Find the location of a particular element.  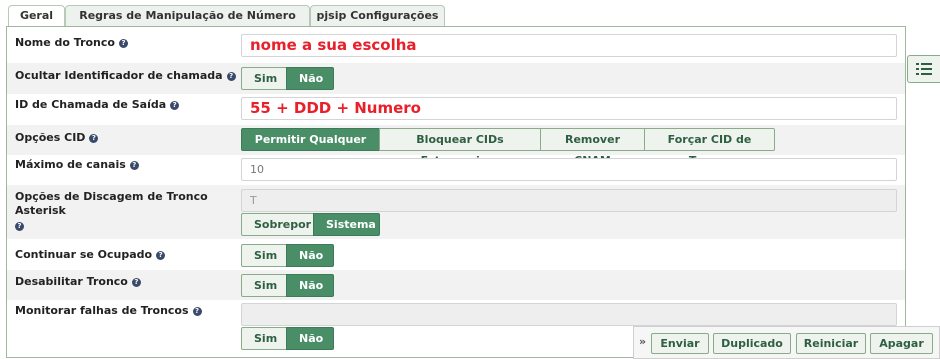

row-max-channels: Máximo de canais? 10 is located at coordinates (456, 170).